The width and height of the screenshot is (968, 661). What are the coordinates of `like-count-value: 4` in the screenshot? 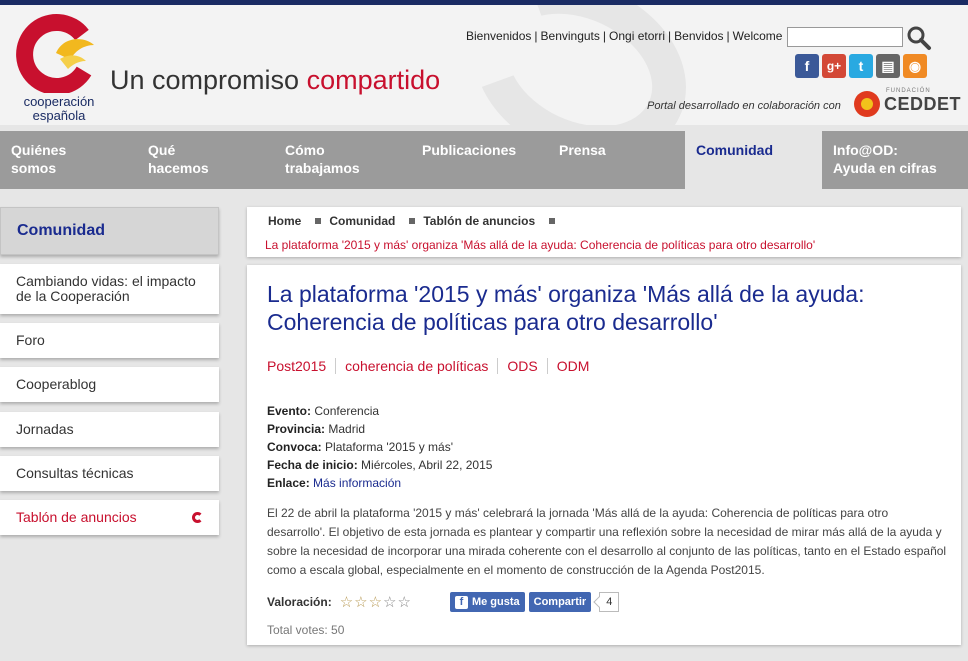 It's located at (609, 602).